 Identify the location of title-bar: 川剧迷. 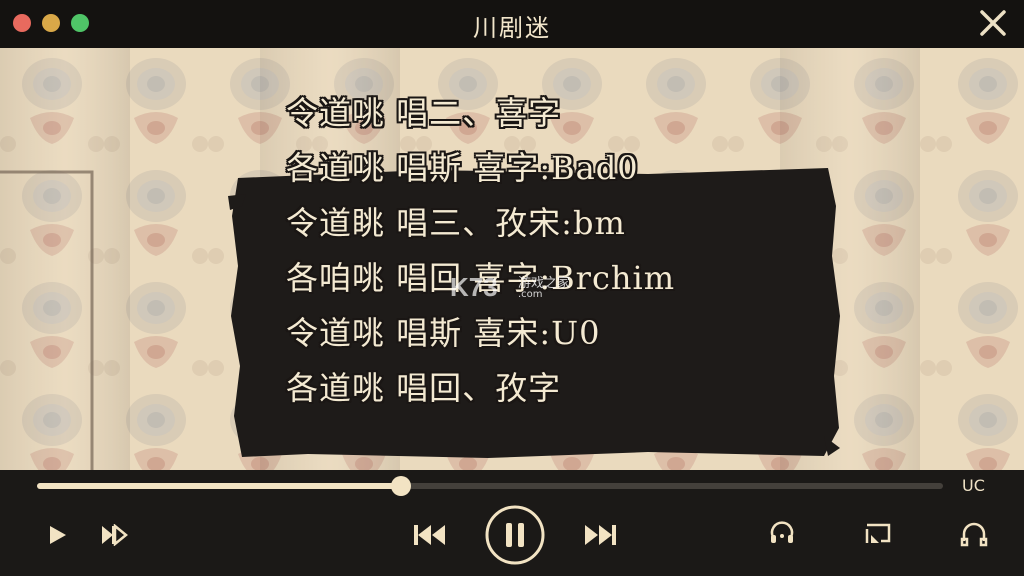
(512, 24).